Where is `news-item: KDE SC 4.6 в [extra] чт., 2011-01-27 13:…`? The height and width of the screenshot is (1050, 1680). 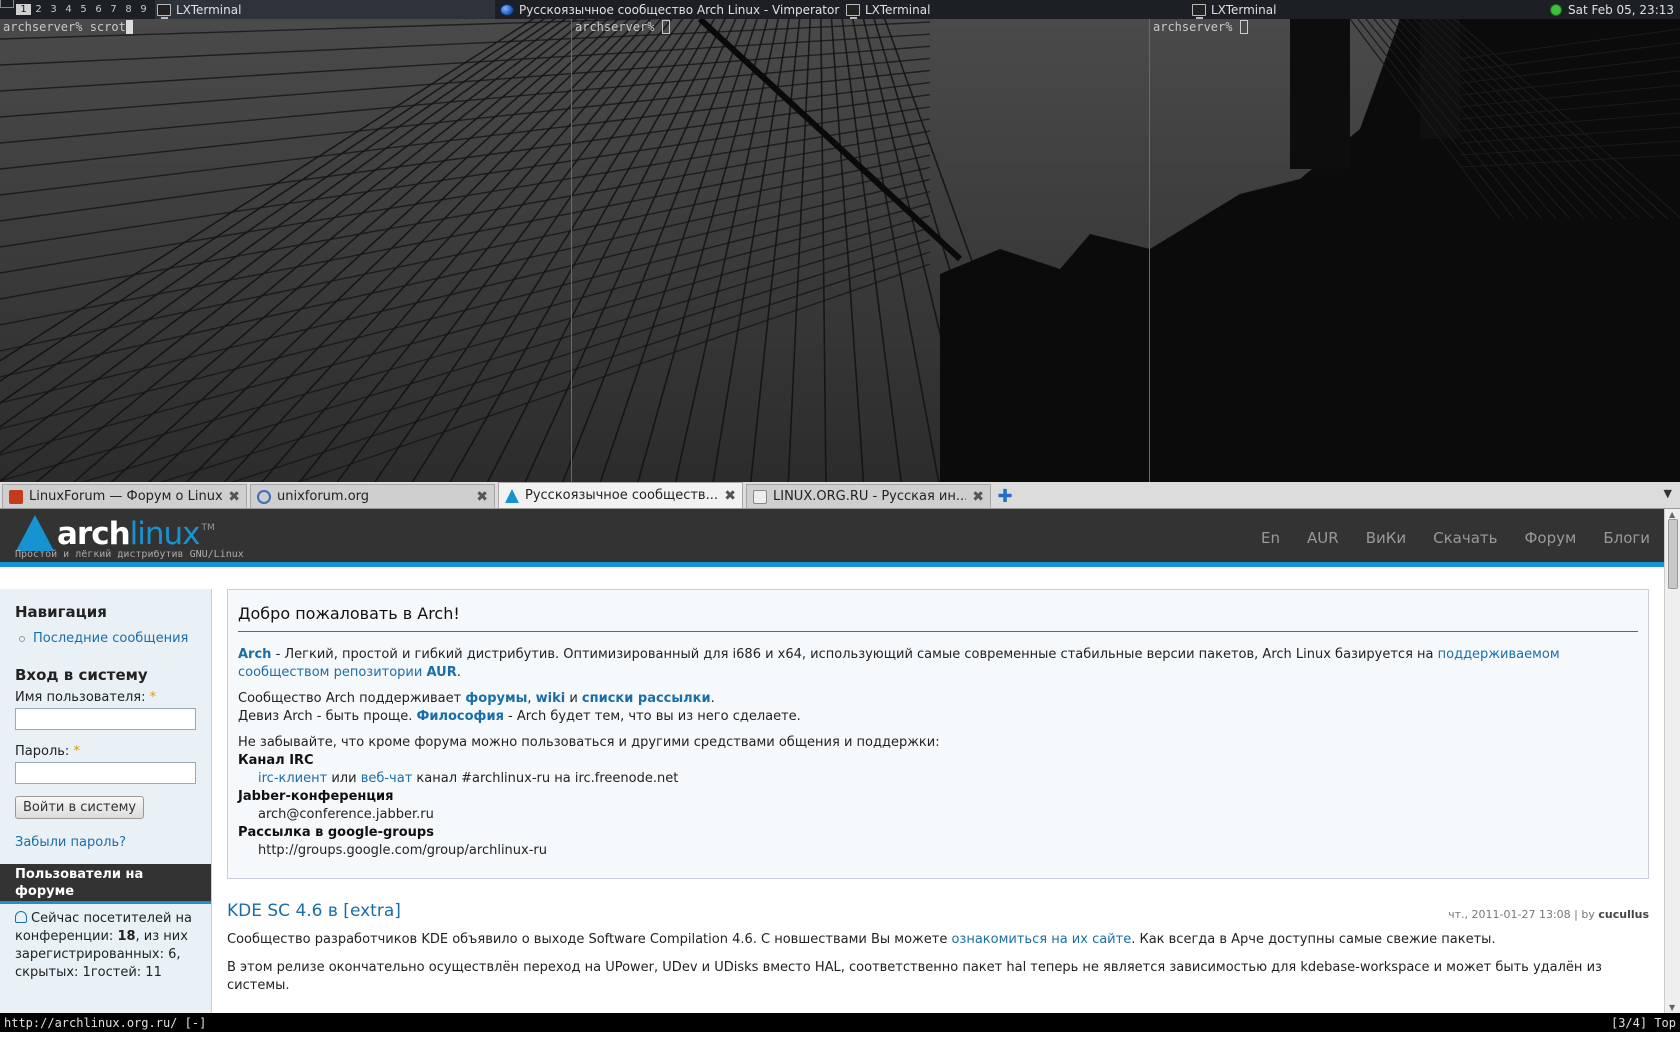 news-item: KDE SC 4.6 в [extra] чт., 2011-01-27 13:… is located at coordinates (938, 948).